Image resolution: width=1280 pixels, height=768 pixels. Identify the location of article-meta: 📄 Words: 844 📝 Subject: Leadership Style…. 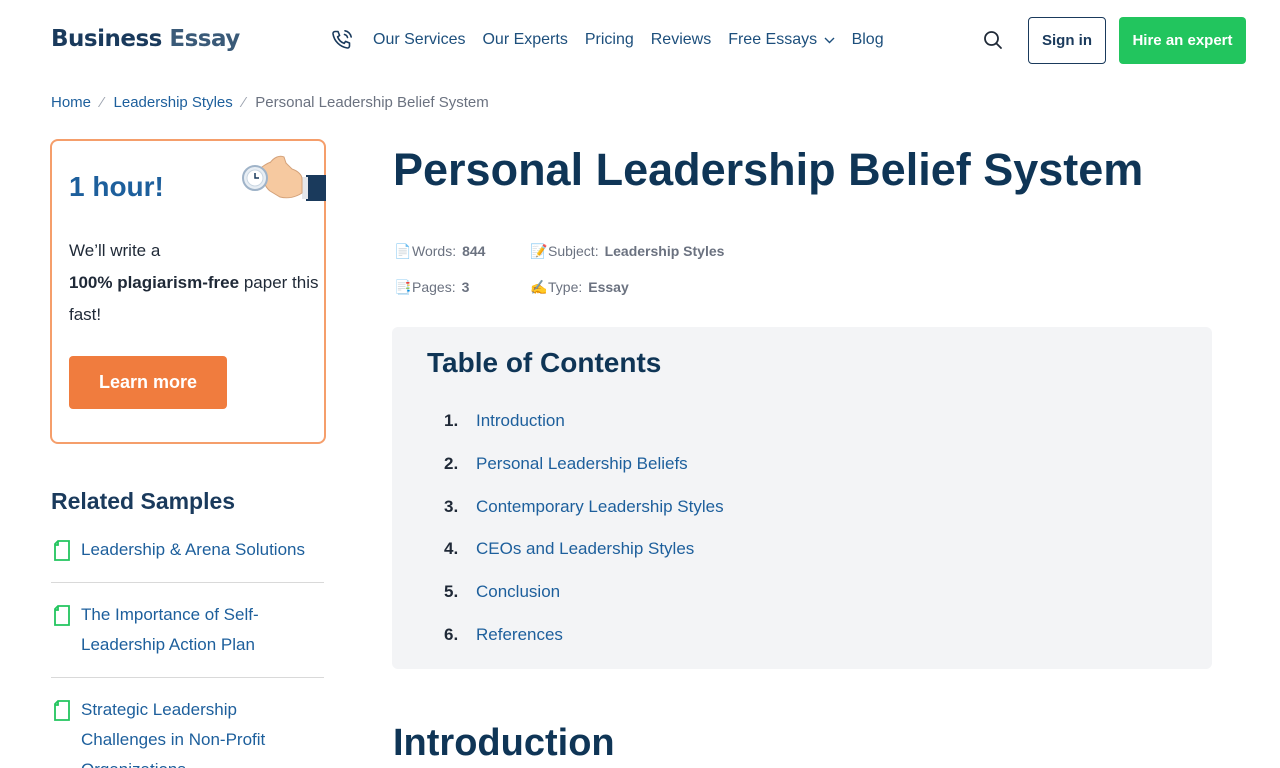
(559, 269).